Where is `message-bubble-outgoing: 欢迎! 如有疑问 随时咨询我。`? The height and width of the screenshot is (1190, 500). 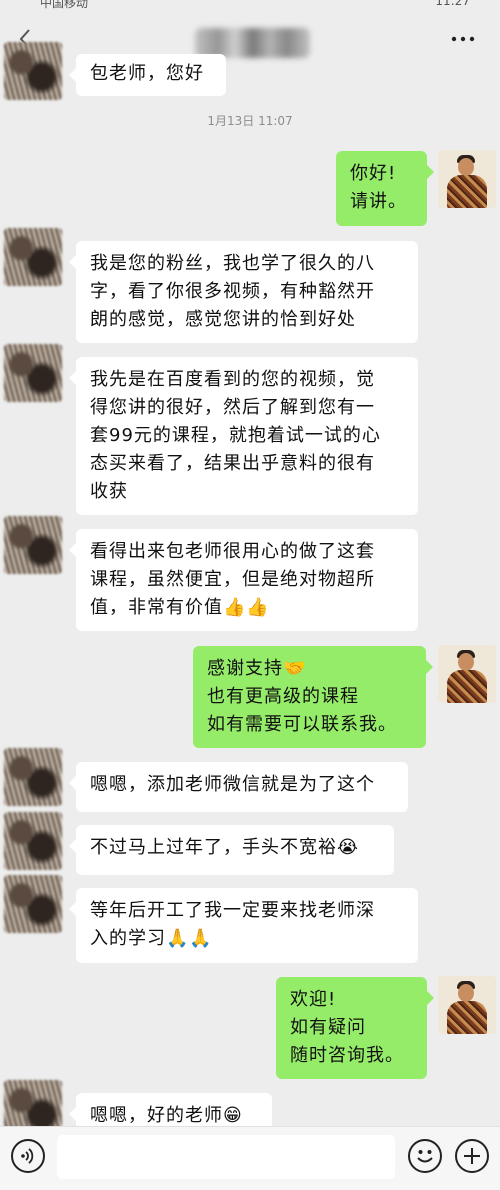
message-bubble-outgoing: 欢迎! 如有疑问 随时咨询我。 is located at coordinates (355, 1028).